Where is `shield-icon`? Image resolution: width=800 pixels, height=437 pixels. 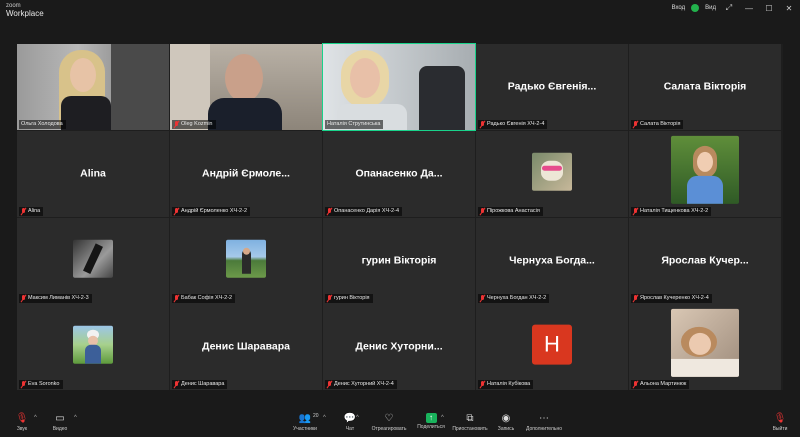 shield-icon is located at coordinates (695, 8).